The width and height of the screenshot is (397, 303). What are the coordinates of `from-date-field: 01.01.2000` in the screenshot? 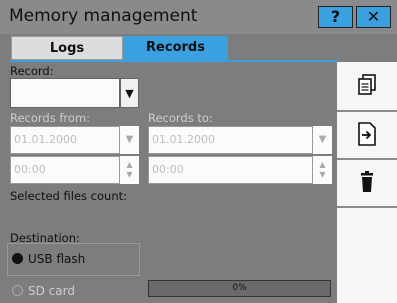 It's located at (65, 140).